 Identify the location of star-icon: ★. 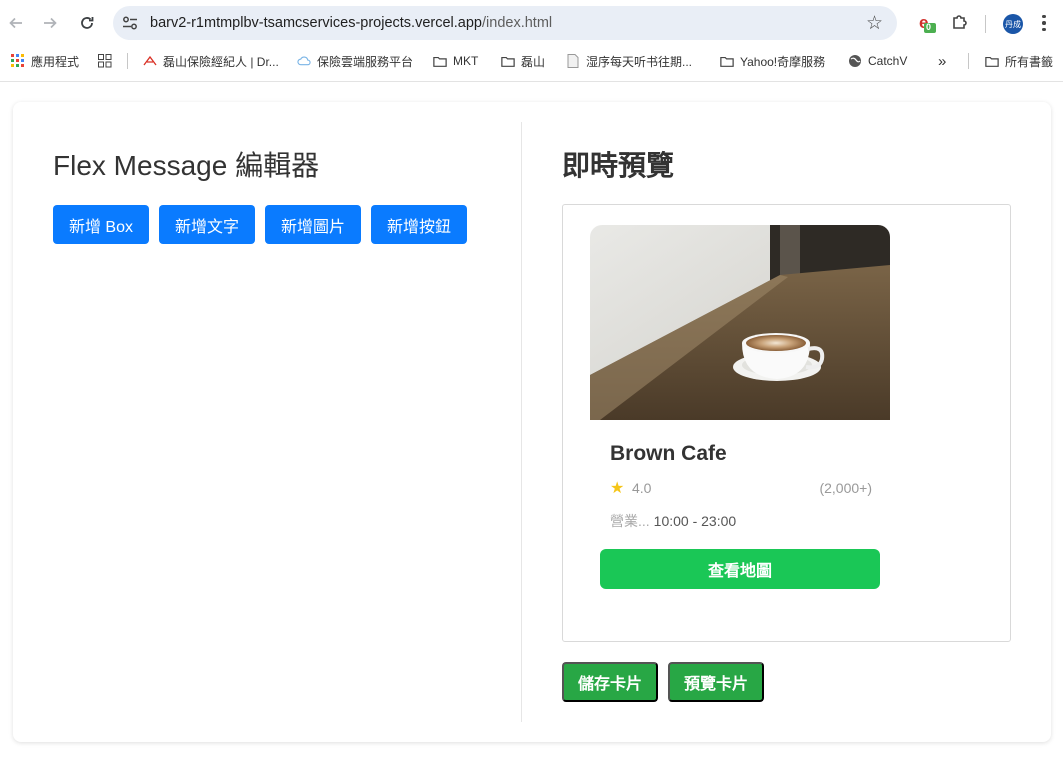
(617, 488).